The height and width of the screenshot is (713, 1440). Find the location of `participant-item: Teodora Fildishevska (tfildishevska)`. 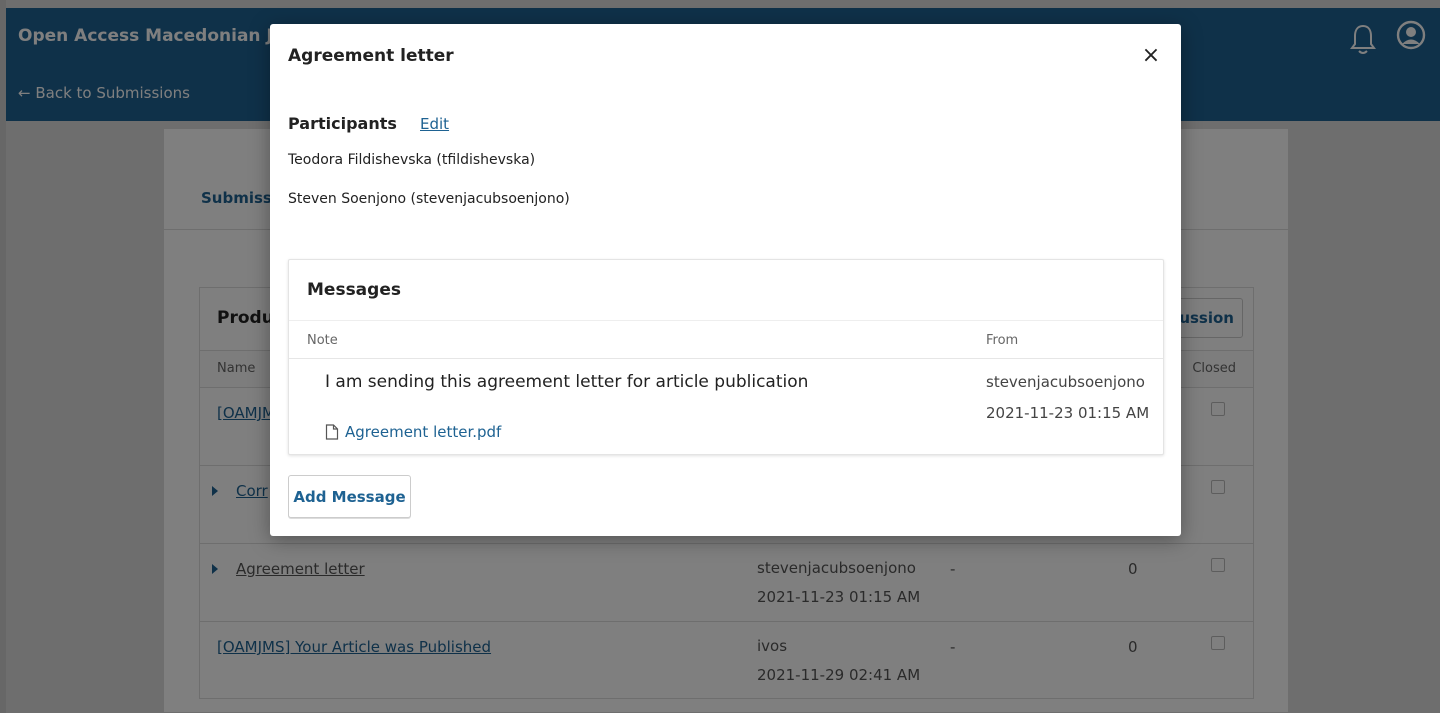

participant-item: Teodora Fildishevska (tfildishevska) is located at coordinates (412, 160).